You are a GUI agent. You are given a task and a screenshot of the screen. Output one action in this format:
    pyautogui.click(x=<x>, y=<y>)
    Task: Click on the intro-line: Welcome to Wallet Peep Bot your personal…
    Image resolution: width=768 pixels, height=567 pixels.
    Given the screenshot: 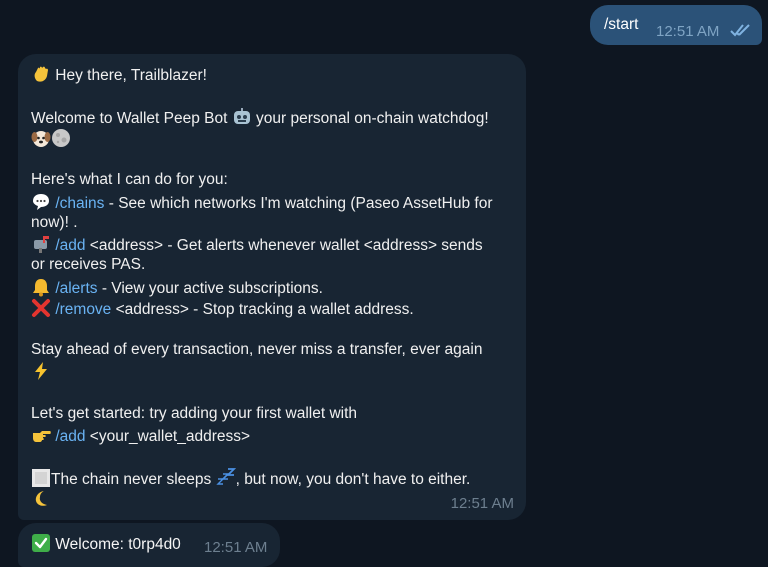 What is the action you would take?
    pyautogui.click(x=260, y=118)
    